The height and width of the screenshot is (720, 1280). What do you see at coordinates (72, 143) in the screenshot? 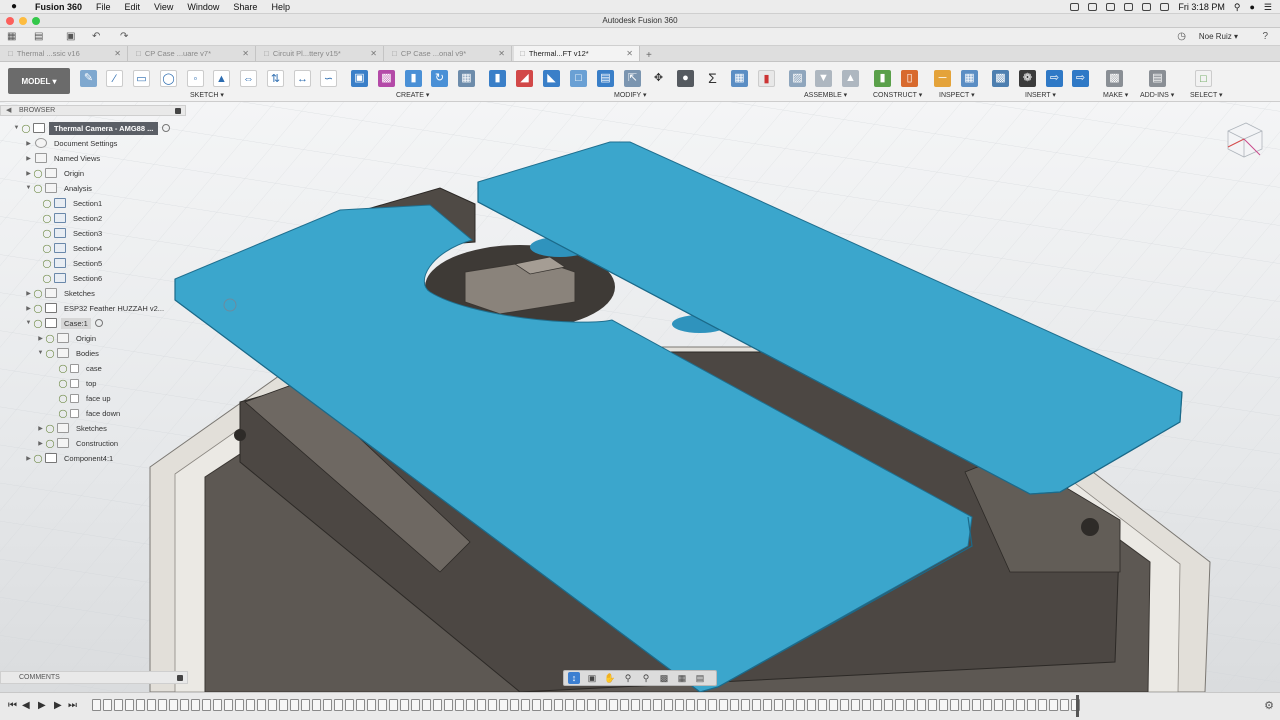
I see `tree-node-document-settings: ▶ Document Settings` at bounding box center [72, 143].